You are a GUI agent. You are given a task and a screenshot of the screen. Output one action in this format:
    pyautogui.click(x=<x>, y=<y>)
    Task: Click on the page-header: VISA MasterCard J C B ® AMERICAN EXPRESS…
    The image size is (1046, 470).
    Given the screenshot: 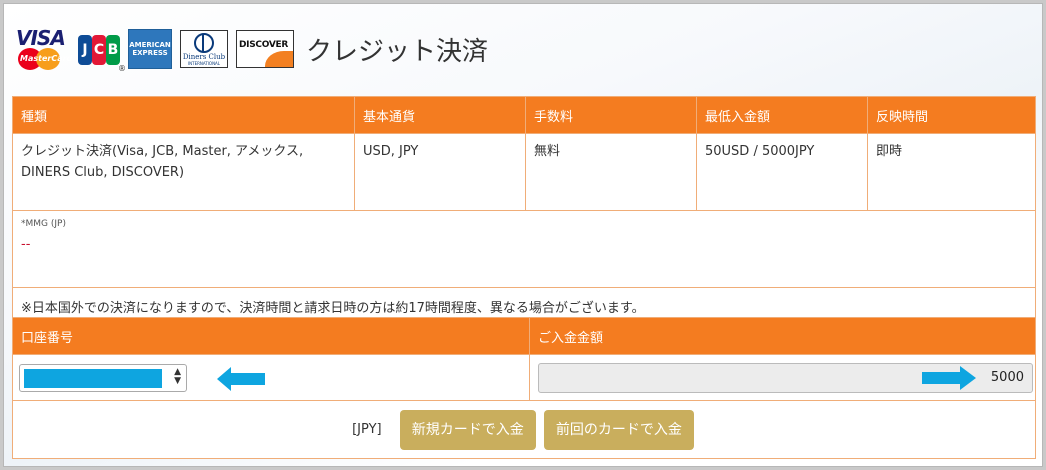 What is the action you would take?
    pyautogui.click(x=251, y=49)
    